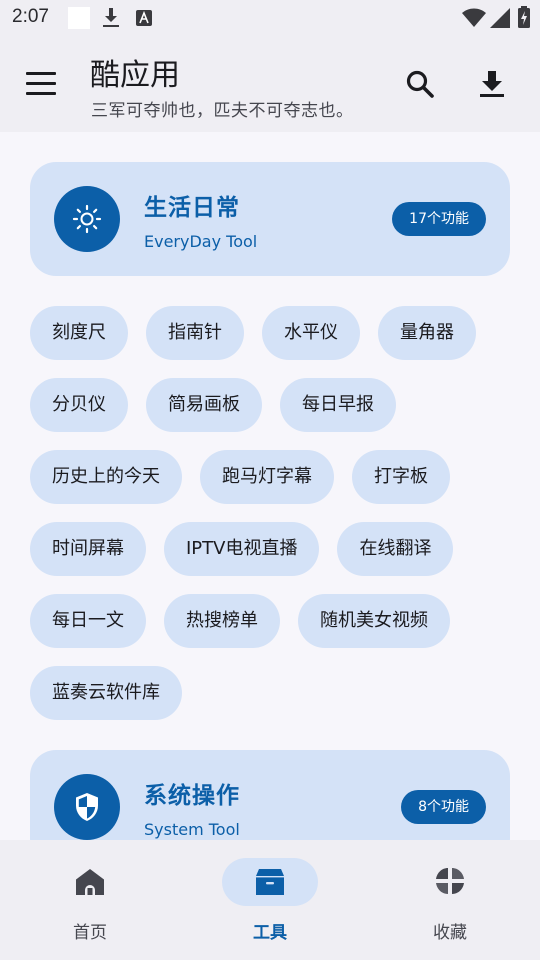  Describe the element at coordinates (270, 219) in the screenshot. I see `category-card-everyday: 生活日常 EveryDay Tool 17个功能` at that location.